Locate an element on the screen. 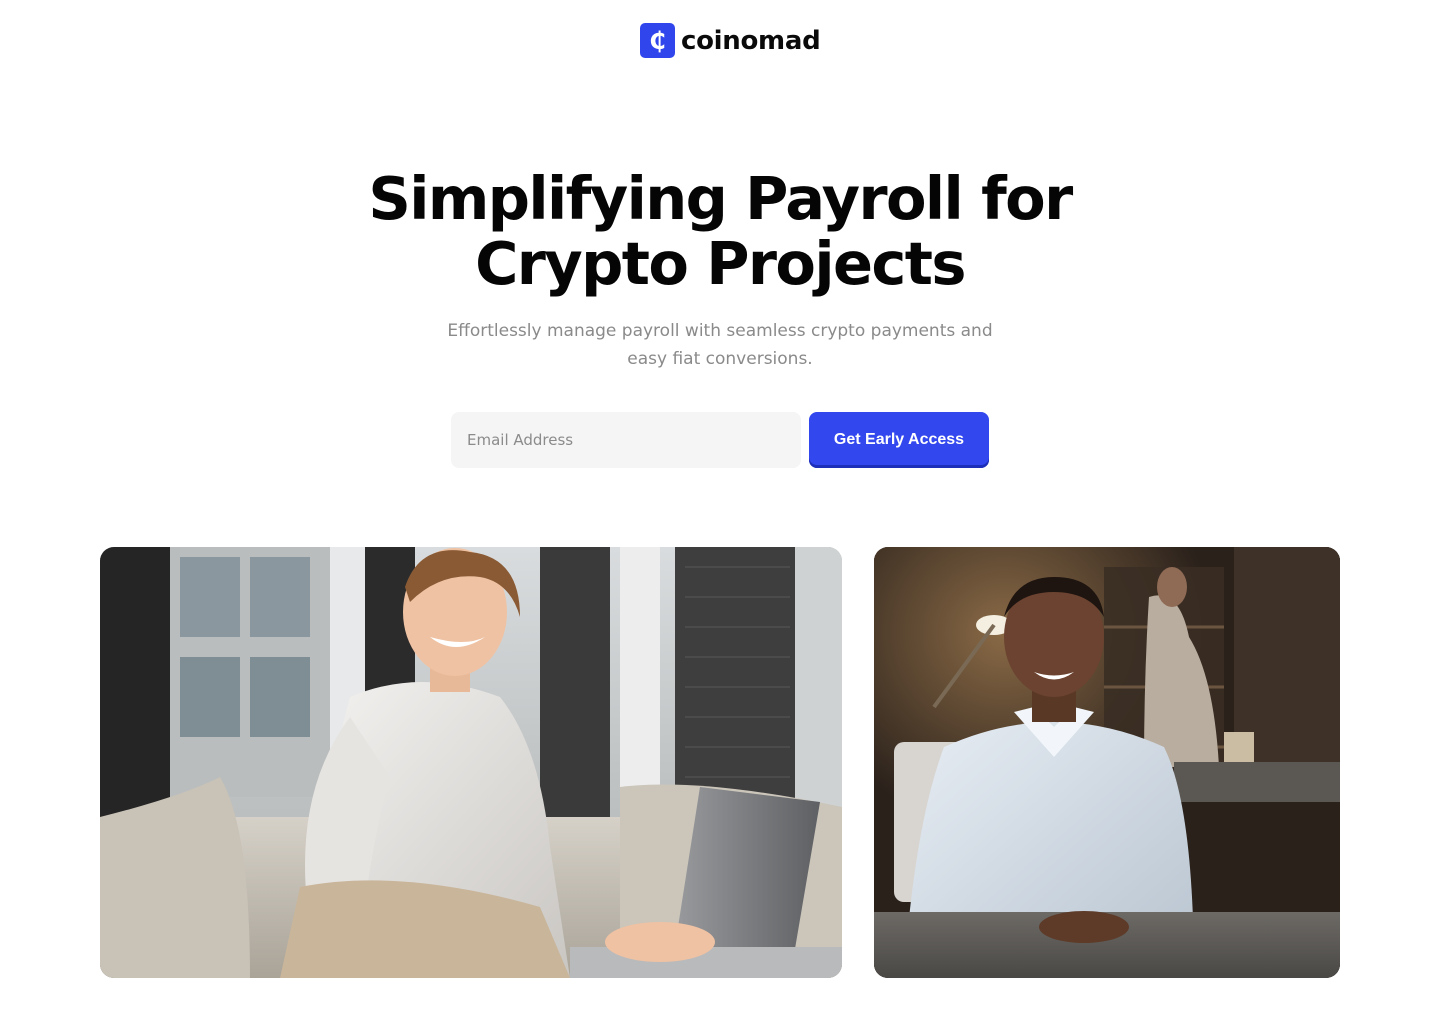  brand-logo: ₵ coinomad is located at coordinates (730, 40).